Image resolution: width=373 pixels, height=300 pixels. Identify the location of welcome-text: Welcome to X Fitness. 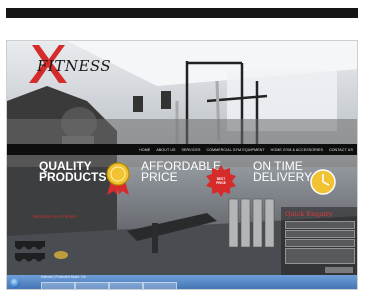
(55, 216).